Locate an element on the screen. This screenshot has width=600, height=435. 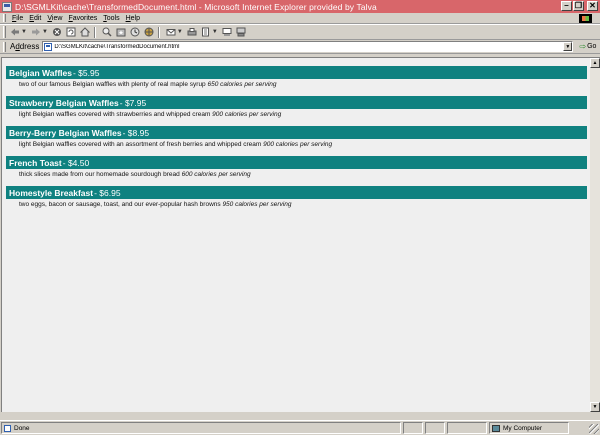
stop-button is located at coordinates (57, 32).